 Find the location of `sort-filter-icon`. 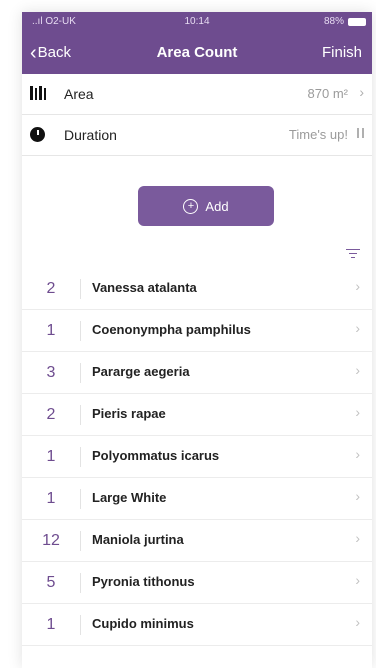

sort-filter-icon is located at coordinates (353, 253).